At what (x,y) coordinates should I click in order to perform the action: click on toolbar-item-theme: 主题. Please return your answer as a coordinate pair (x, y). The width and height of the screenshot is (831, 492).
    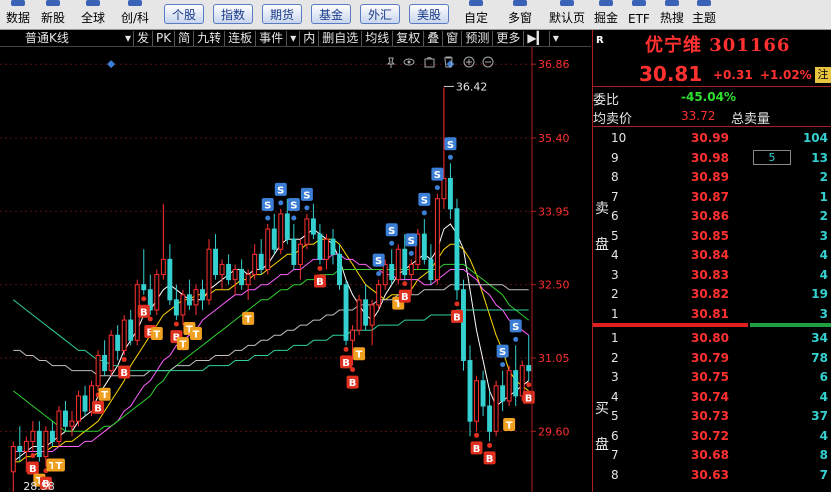
    Looking at the image, I should click on (704, 15).